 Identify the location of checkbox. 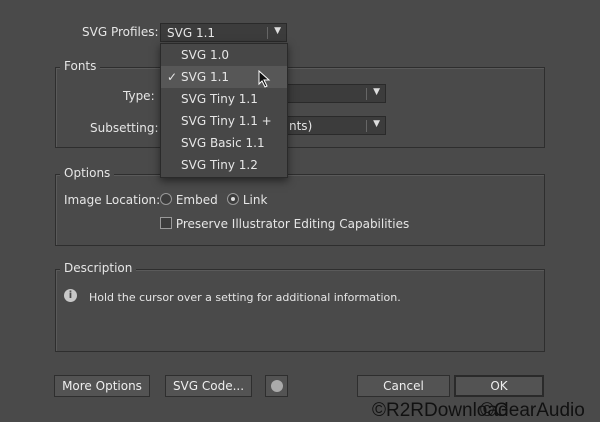
(166, 223).